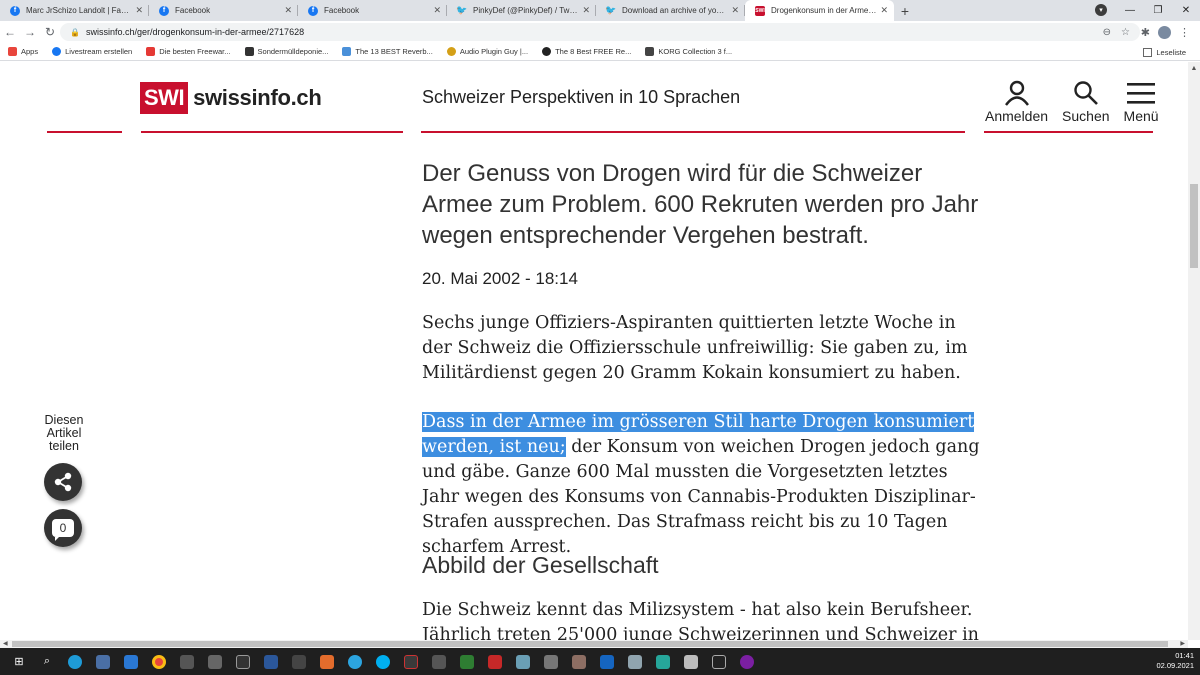 The width and height of the screenshot is (1200, 675). I want to click on zoom-icon: ⊖, so click(1107, 32).